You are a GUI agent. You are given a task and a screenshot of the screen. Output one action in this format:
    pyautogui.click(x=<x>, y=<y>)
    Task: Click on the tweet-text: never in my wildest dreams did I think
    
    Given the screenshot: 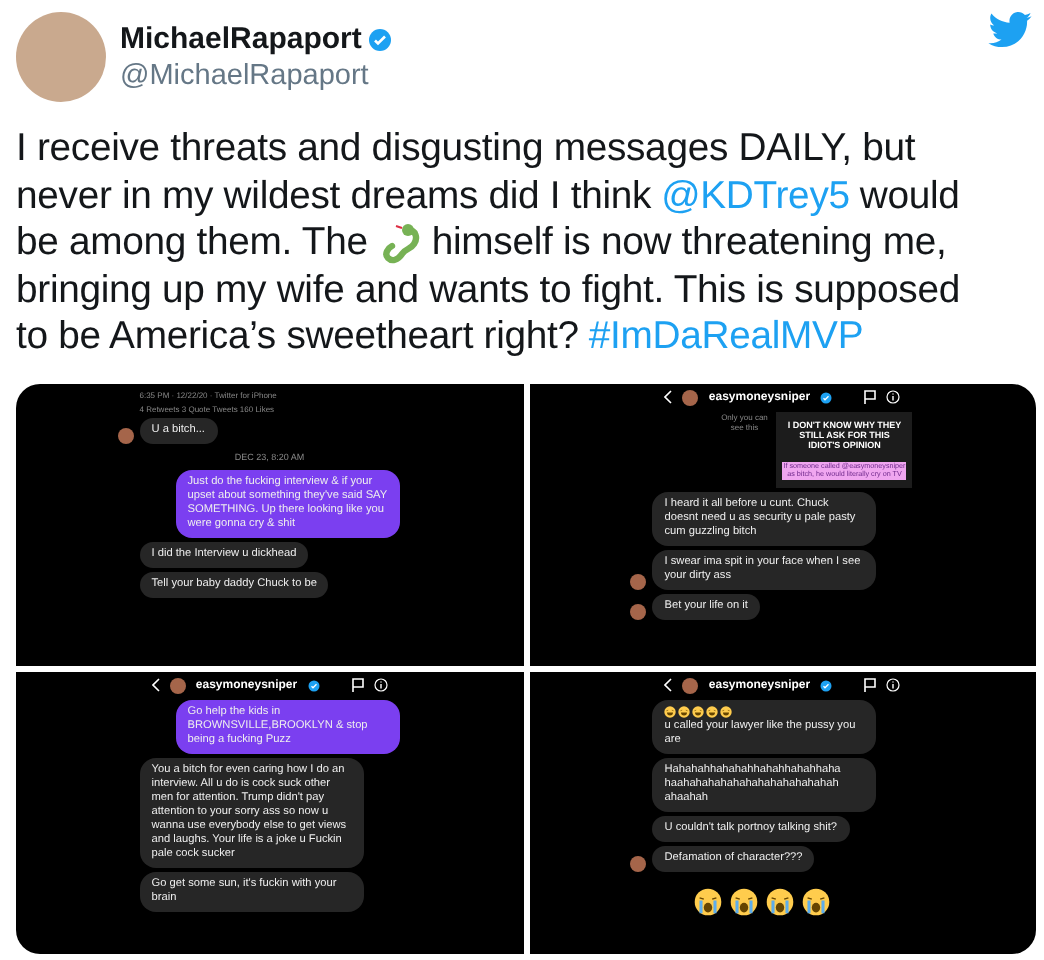 What is the action you would take?
    pyautogui.click(x=334, y=196)
    